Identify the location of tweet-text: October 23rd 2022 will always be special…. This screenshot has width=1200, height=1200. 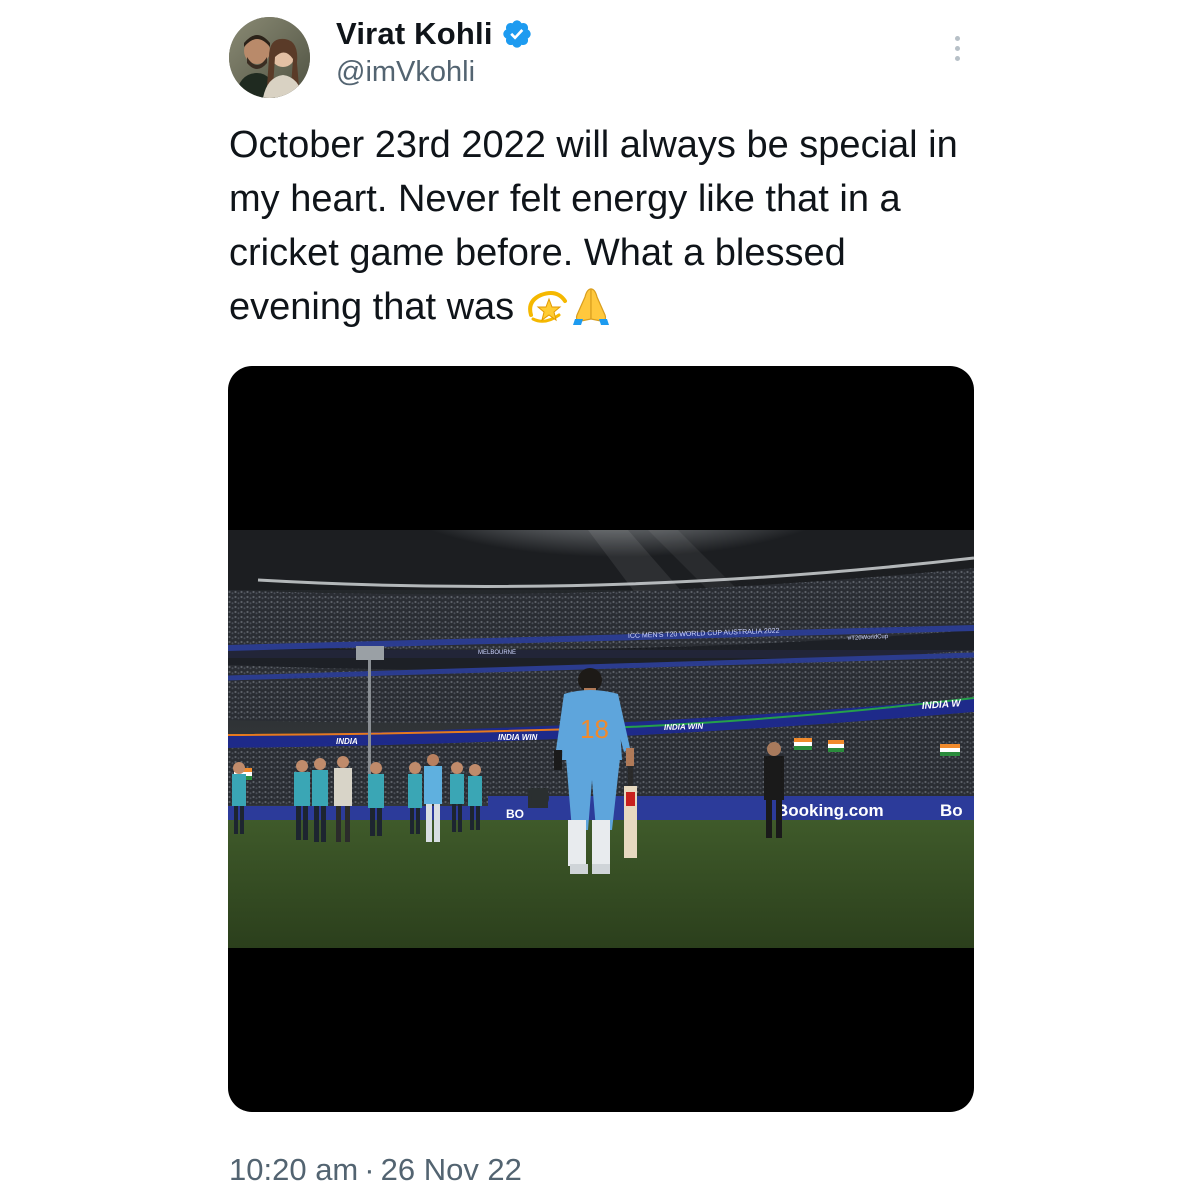
(609, 229).